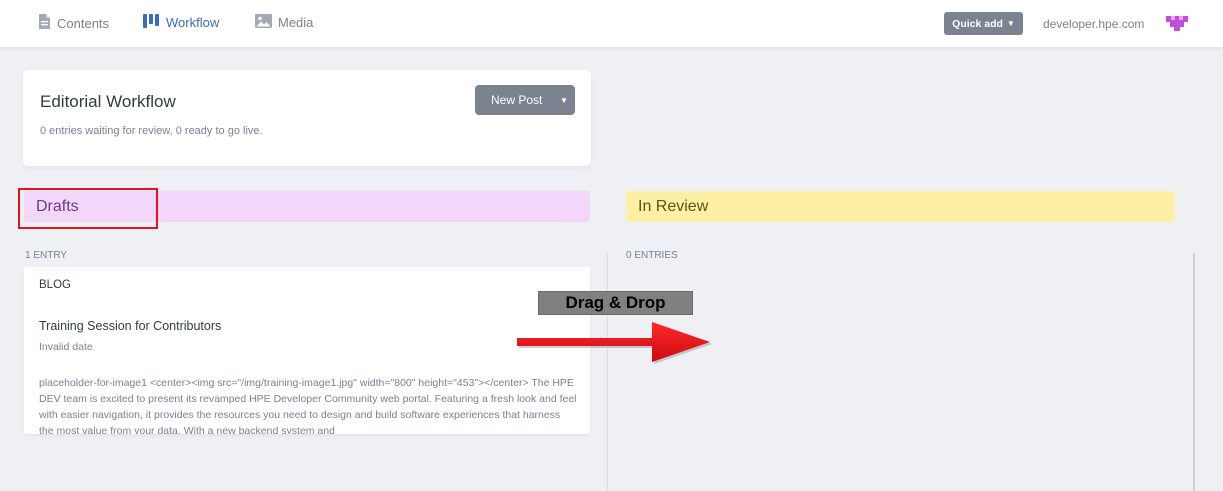 Image resolution: width=1223 pixels, height=491 pixels. I want to click on new-post-label: New Post, so click(517, 100).